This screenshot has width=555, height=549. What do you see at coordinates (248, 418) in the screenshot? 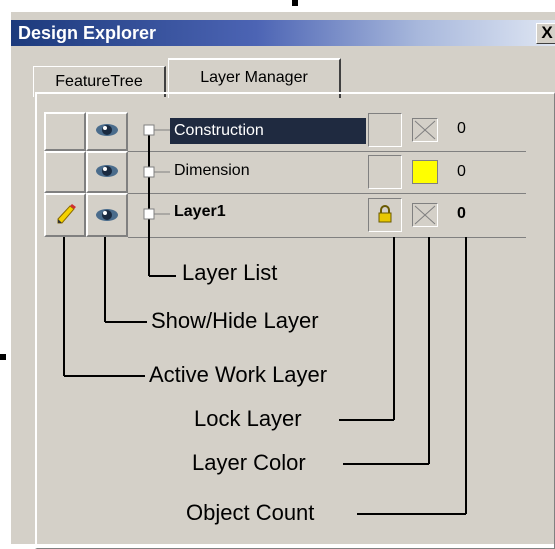
I see `callout-lock-layer: Lock Layer` at bounding box center [248, 418].